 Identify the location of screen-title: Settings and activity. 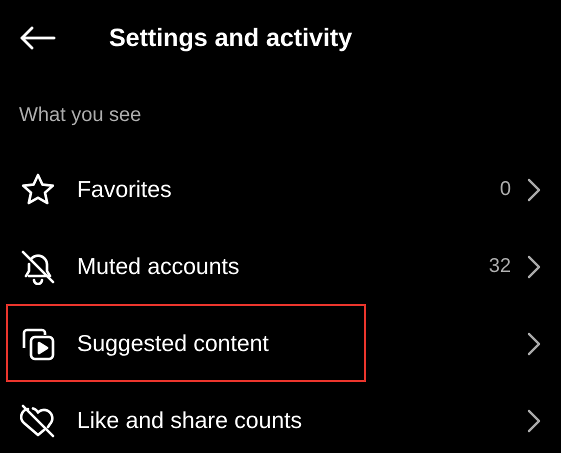
(230, 38).